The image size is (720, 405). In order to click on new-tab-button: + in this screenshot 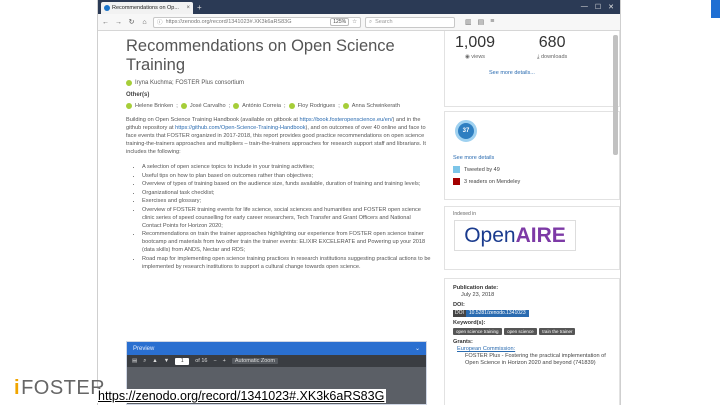, I will do `click(199, 8)`.